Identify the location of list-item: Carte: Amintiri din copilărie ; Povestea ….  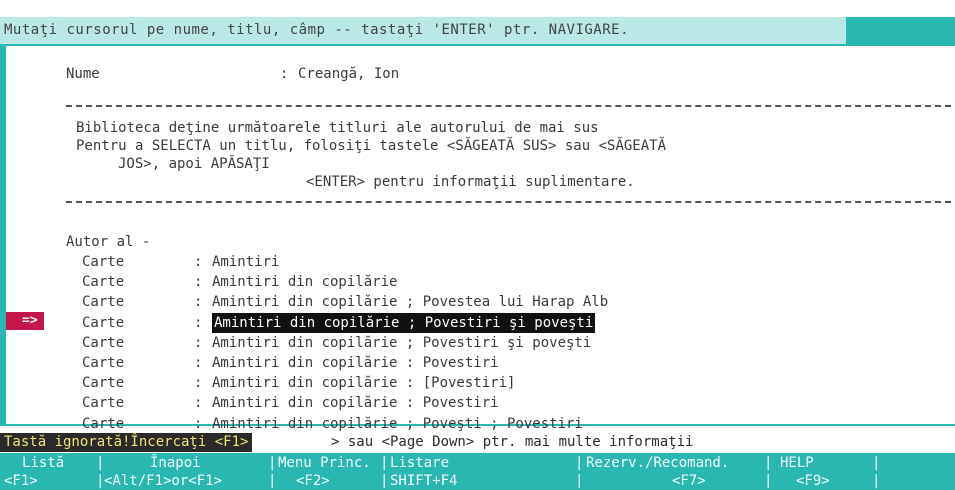
(480, 302).